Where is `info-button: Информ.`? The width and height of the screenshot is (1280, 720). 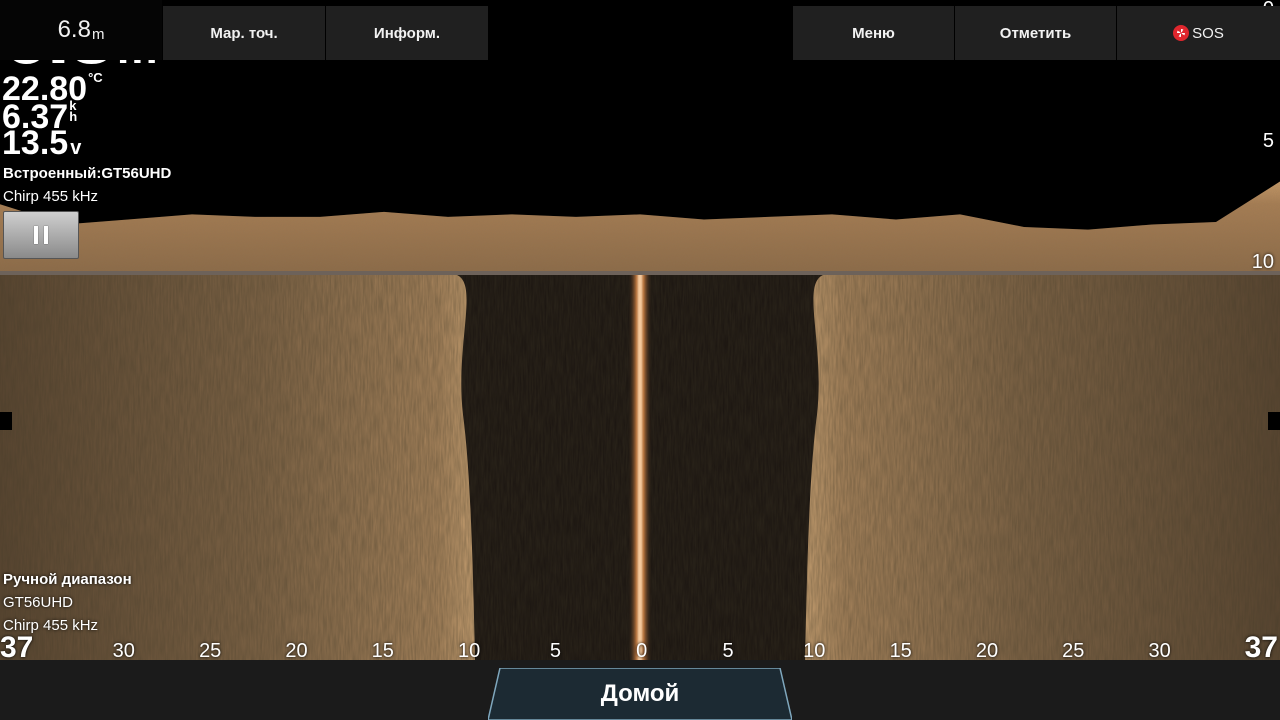
info-button: Информ. is located at coordinates (407, 33).